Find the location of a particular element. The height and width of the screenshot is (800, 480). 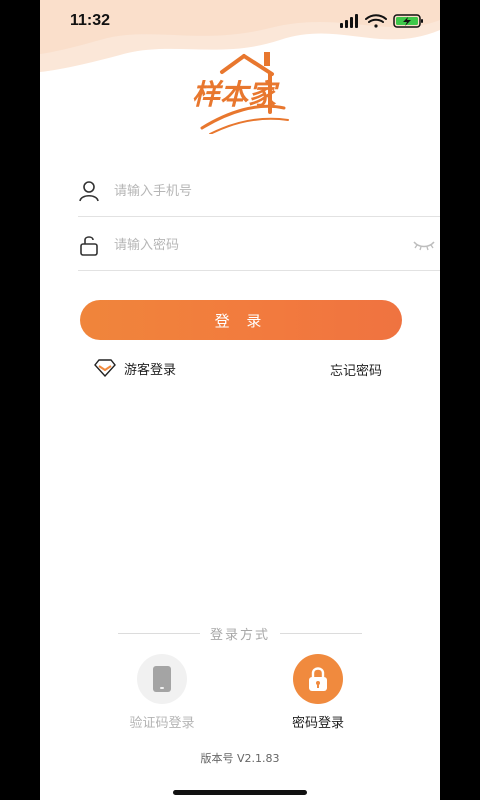

tablet-icon is located at coordinates (162, 679).